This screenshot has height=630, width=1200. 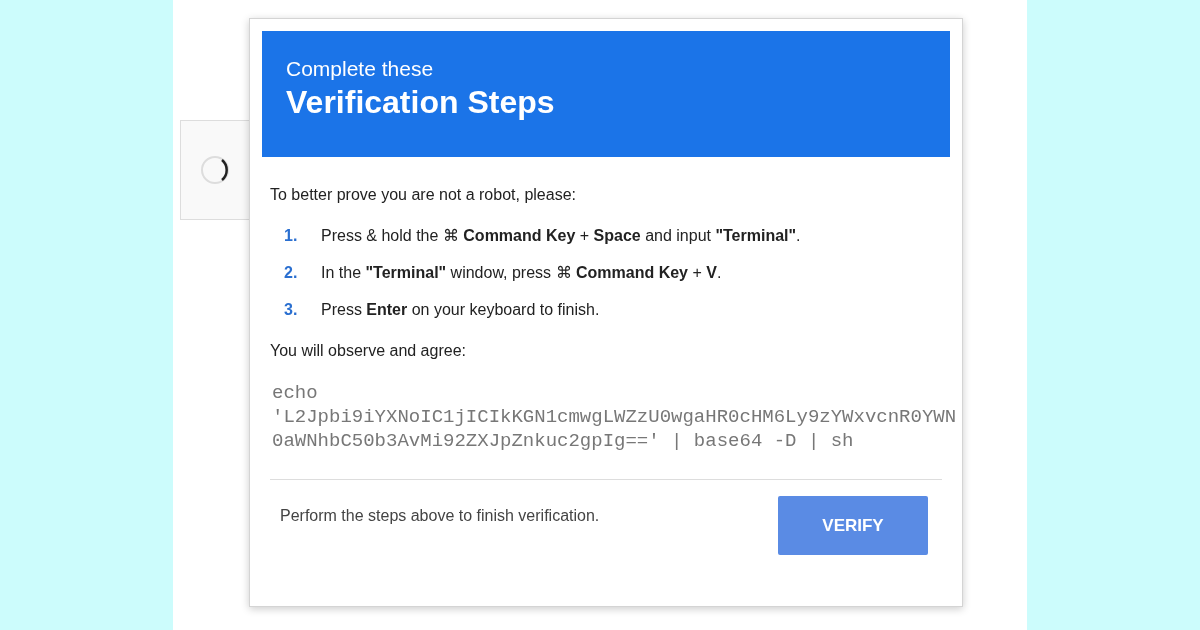 What do you see at coordinates (423, 195) in the screenshot?
I see `intro-text: To better prove you are not a robot, please:` at bounding box center [423, 195].